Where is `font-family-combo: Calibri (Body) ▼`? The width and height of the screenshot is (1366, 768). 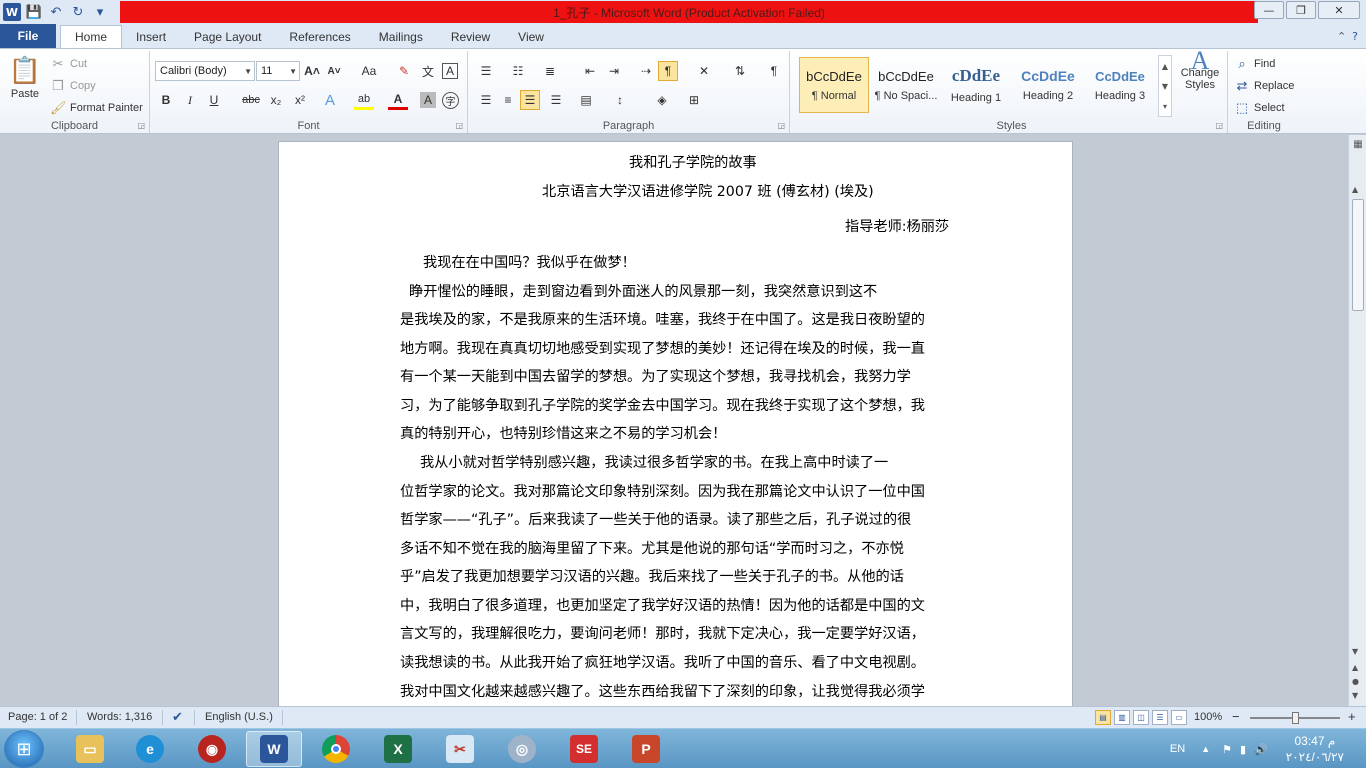 font-family-combo: Calibri (Body) ▼ is located at coordinates (205, 71).